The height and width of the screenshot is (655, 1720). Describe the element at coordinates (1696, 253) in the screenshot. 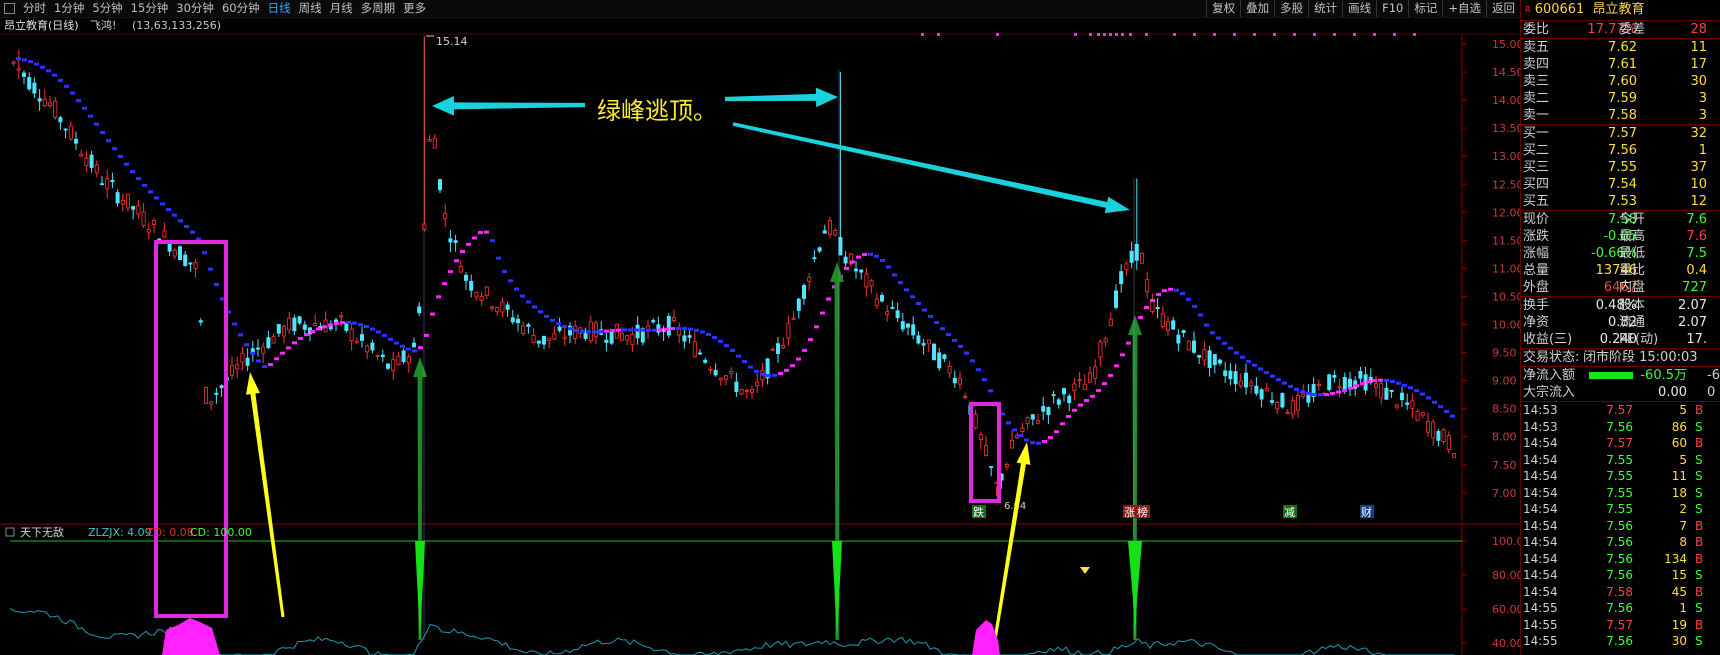

I see `stat-value-2: 7.5` at that location.